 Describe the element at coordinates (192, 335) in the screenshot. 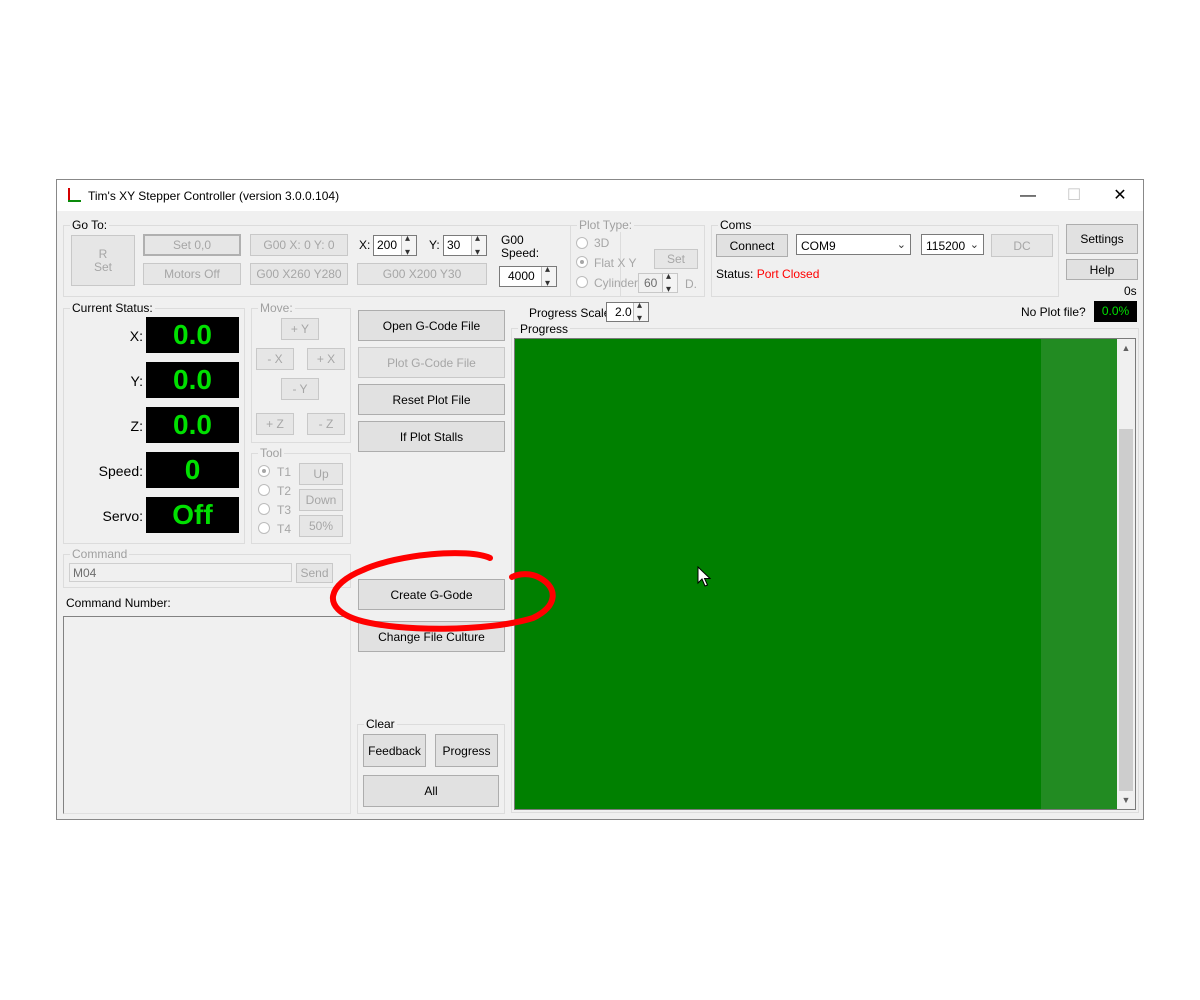

I see `status-x-display: 0.0` at that location.